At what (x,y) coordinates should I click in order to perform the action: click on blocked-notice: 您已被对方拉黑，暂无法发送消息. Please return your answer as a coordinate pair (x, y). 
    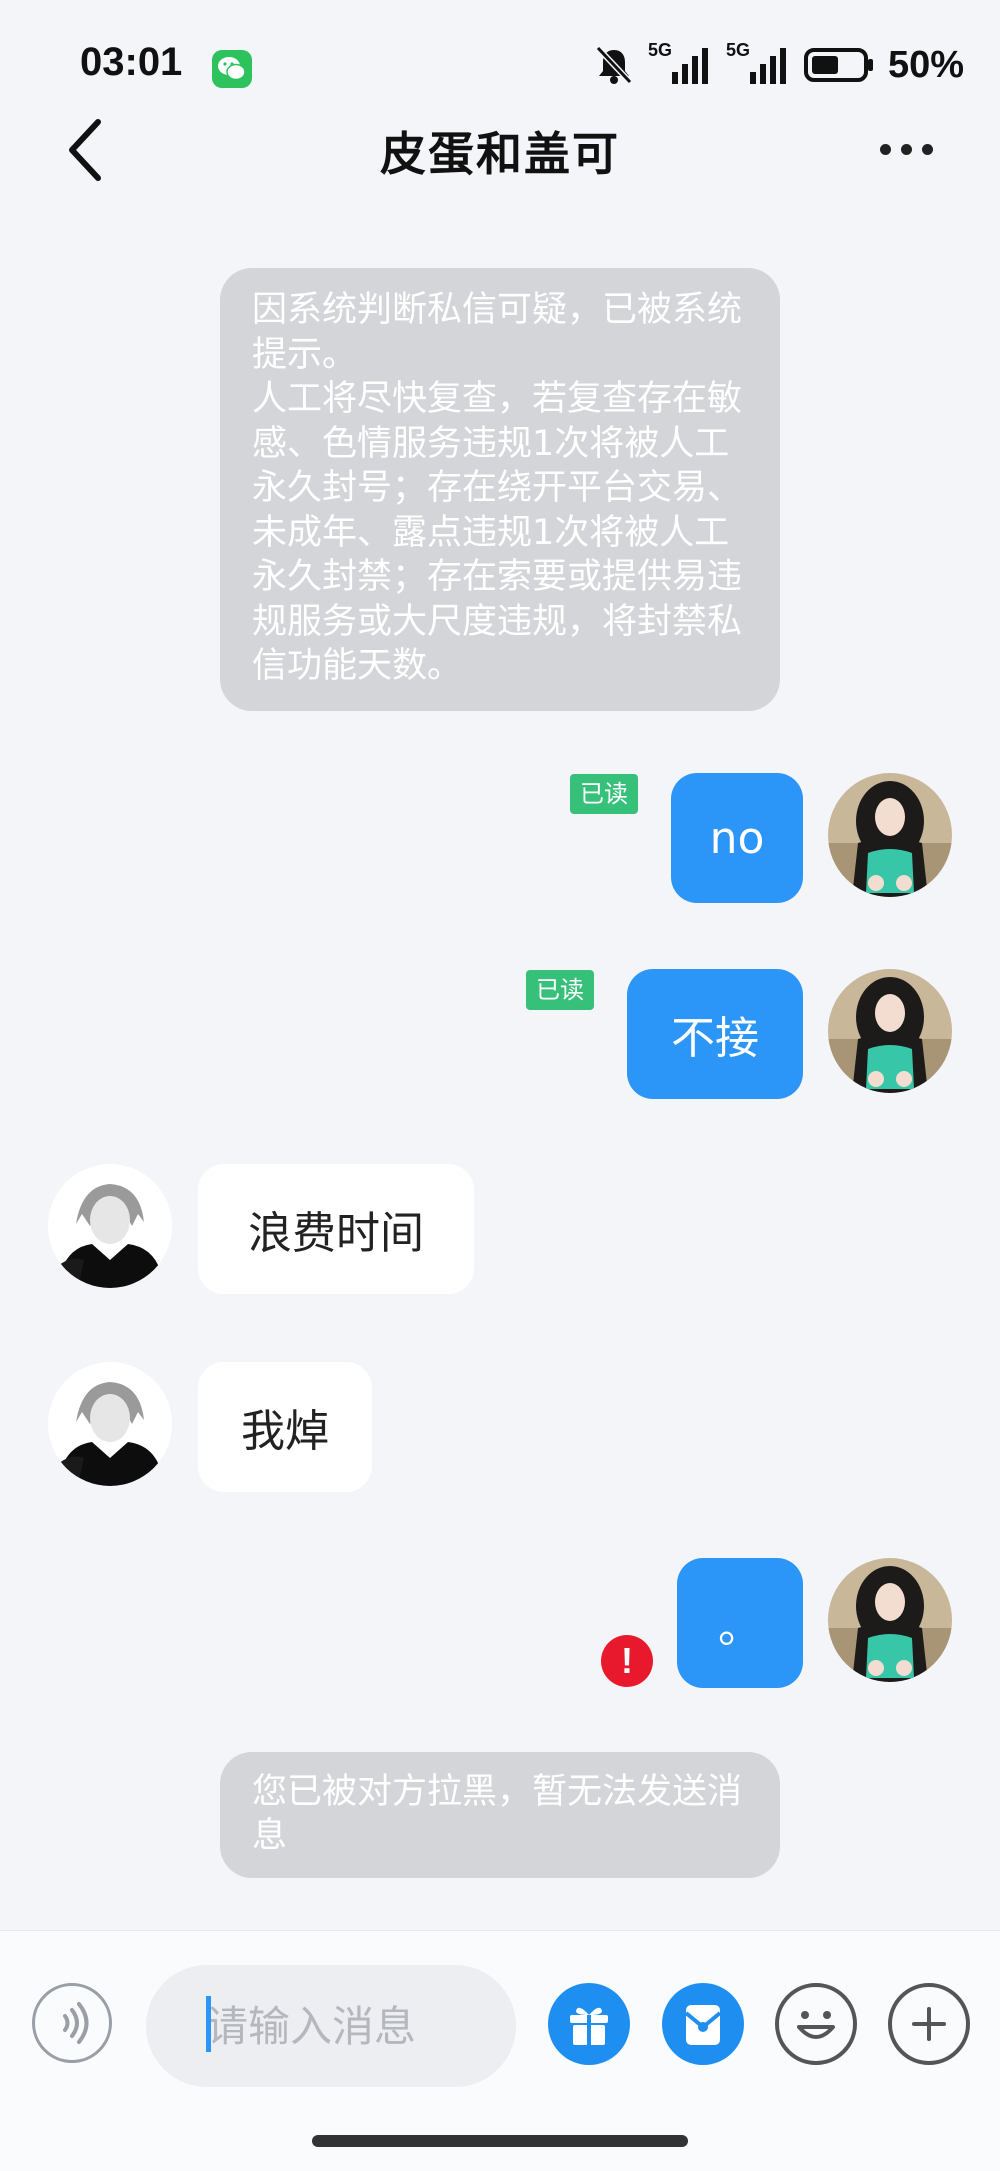
    Looking at the image, I should click on (500, 1815).